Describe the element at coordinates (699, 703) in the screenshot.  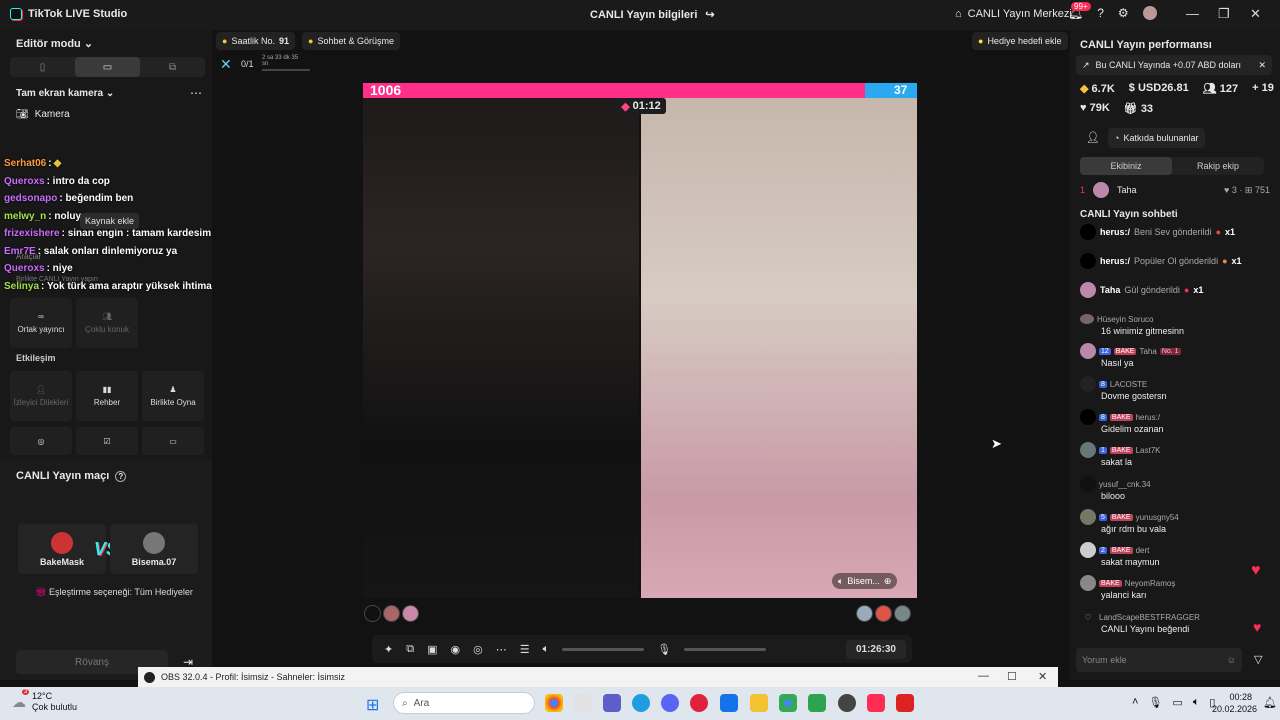
I see `opera-icon` at that location.